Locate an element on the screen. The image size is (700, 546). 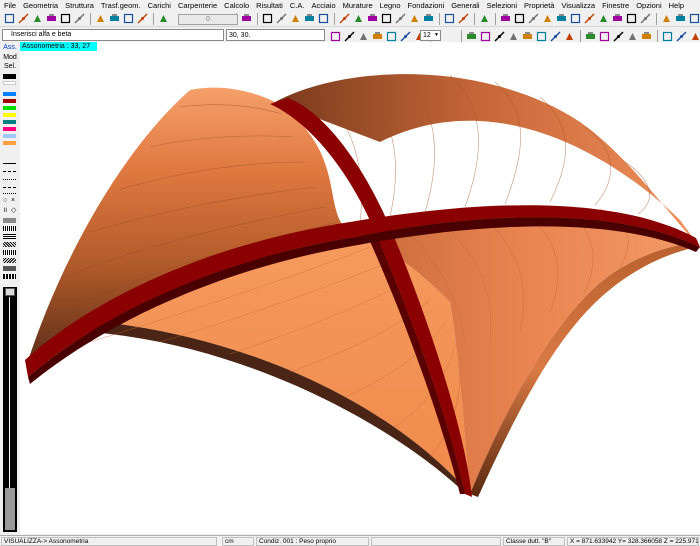
frame6-button is located at coordinates (541, 36).